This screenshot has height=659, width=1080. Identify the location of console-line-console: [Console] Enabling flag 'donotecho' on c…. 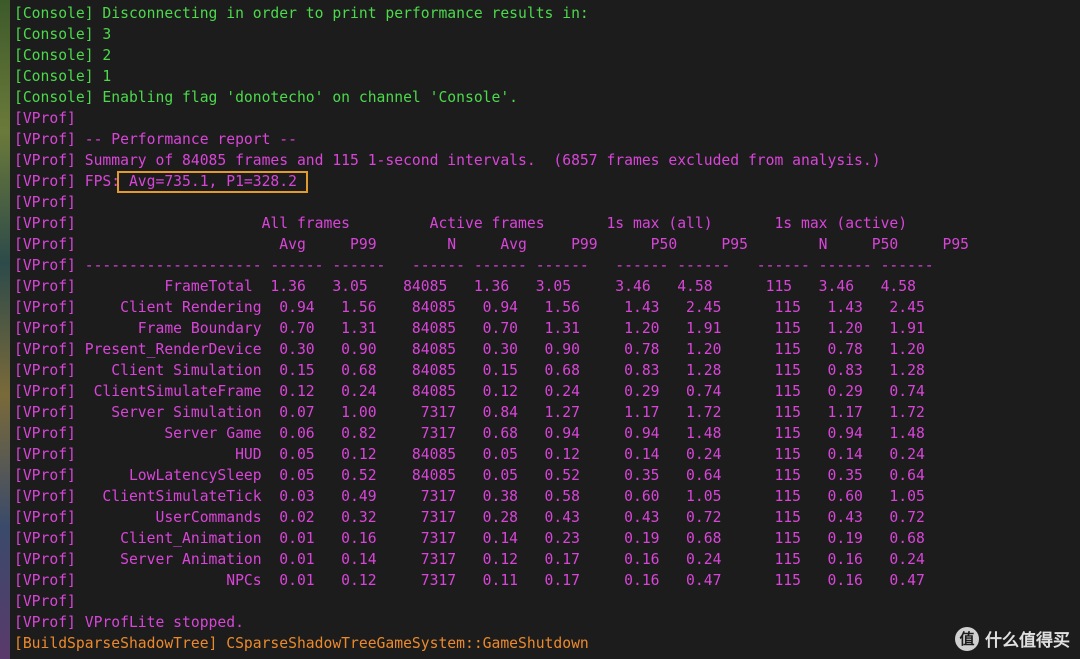
(266, 97).